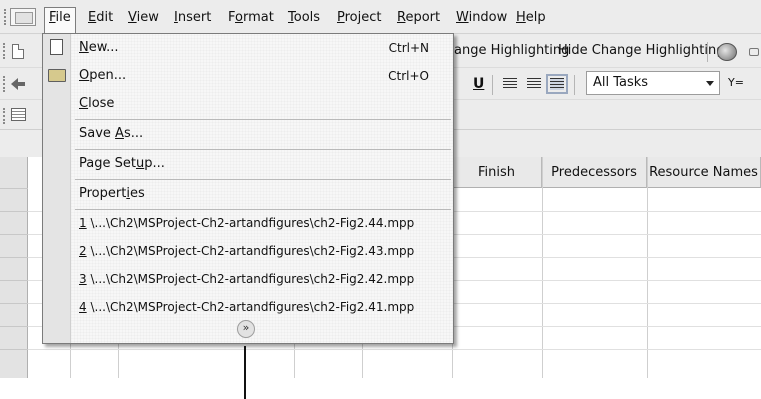 The image size is (761, 399). Describe the element at coordinates (641, 50) in the screenshot. I see `hide-change-highlighting-button: Hide Change Highlighting` at that location.